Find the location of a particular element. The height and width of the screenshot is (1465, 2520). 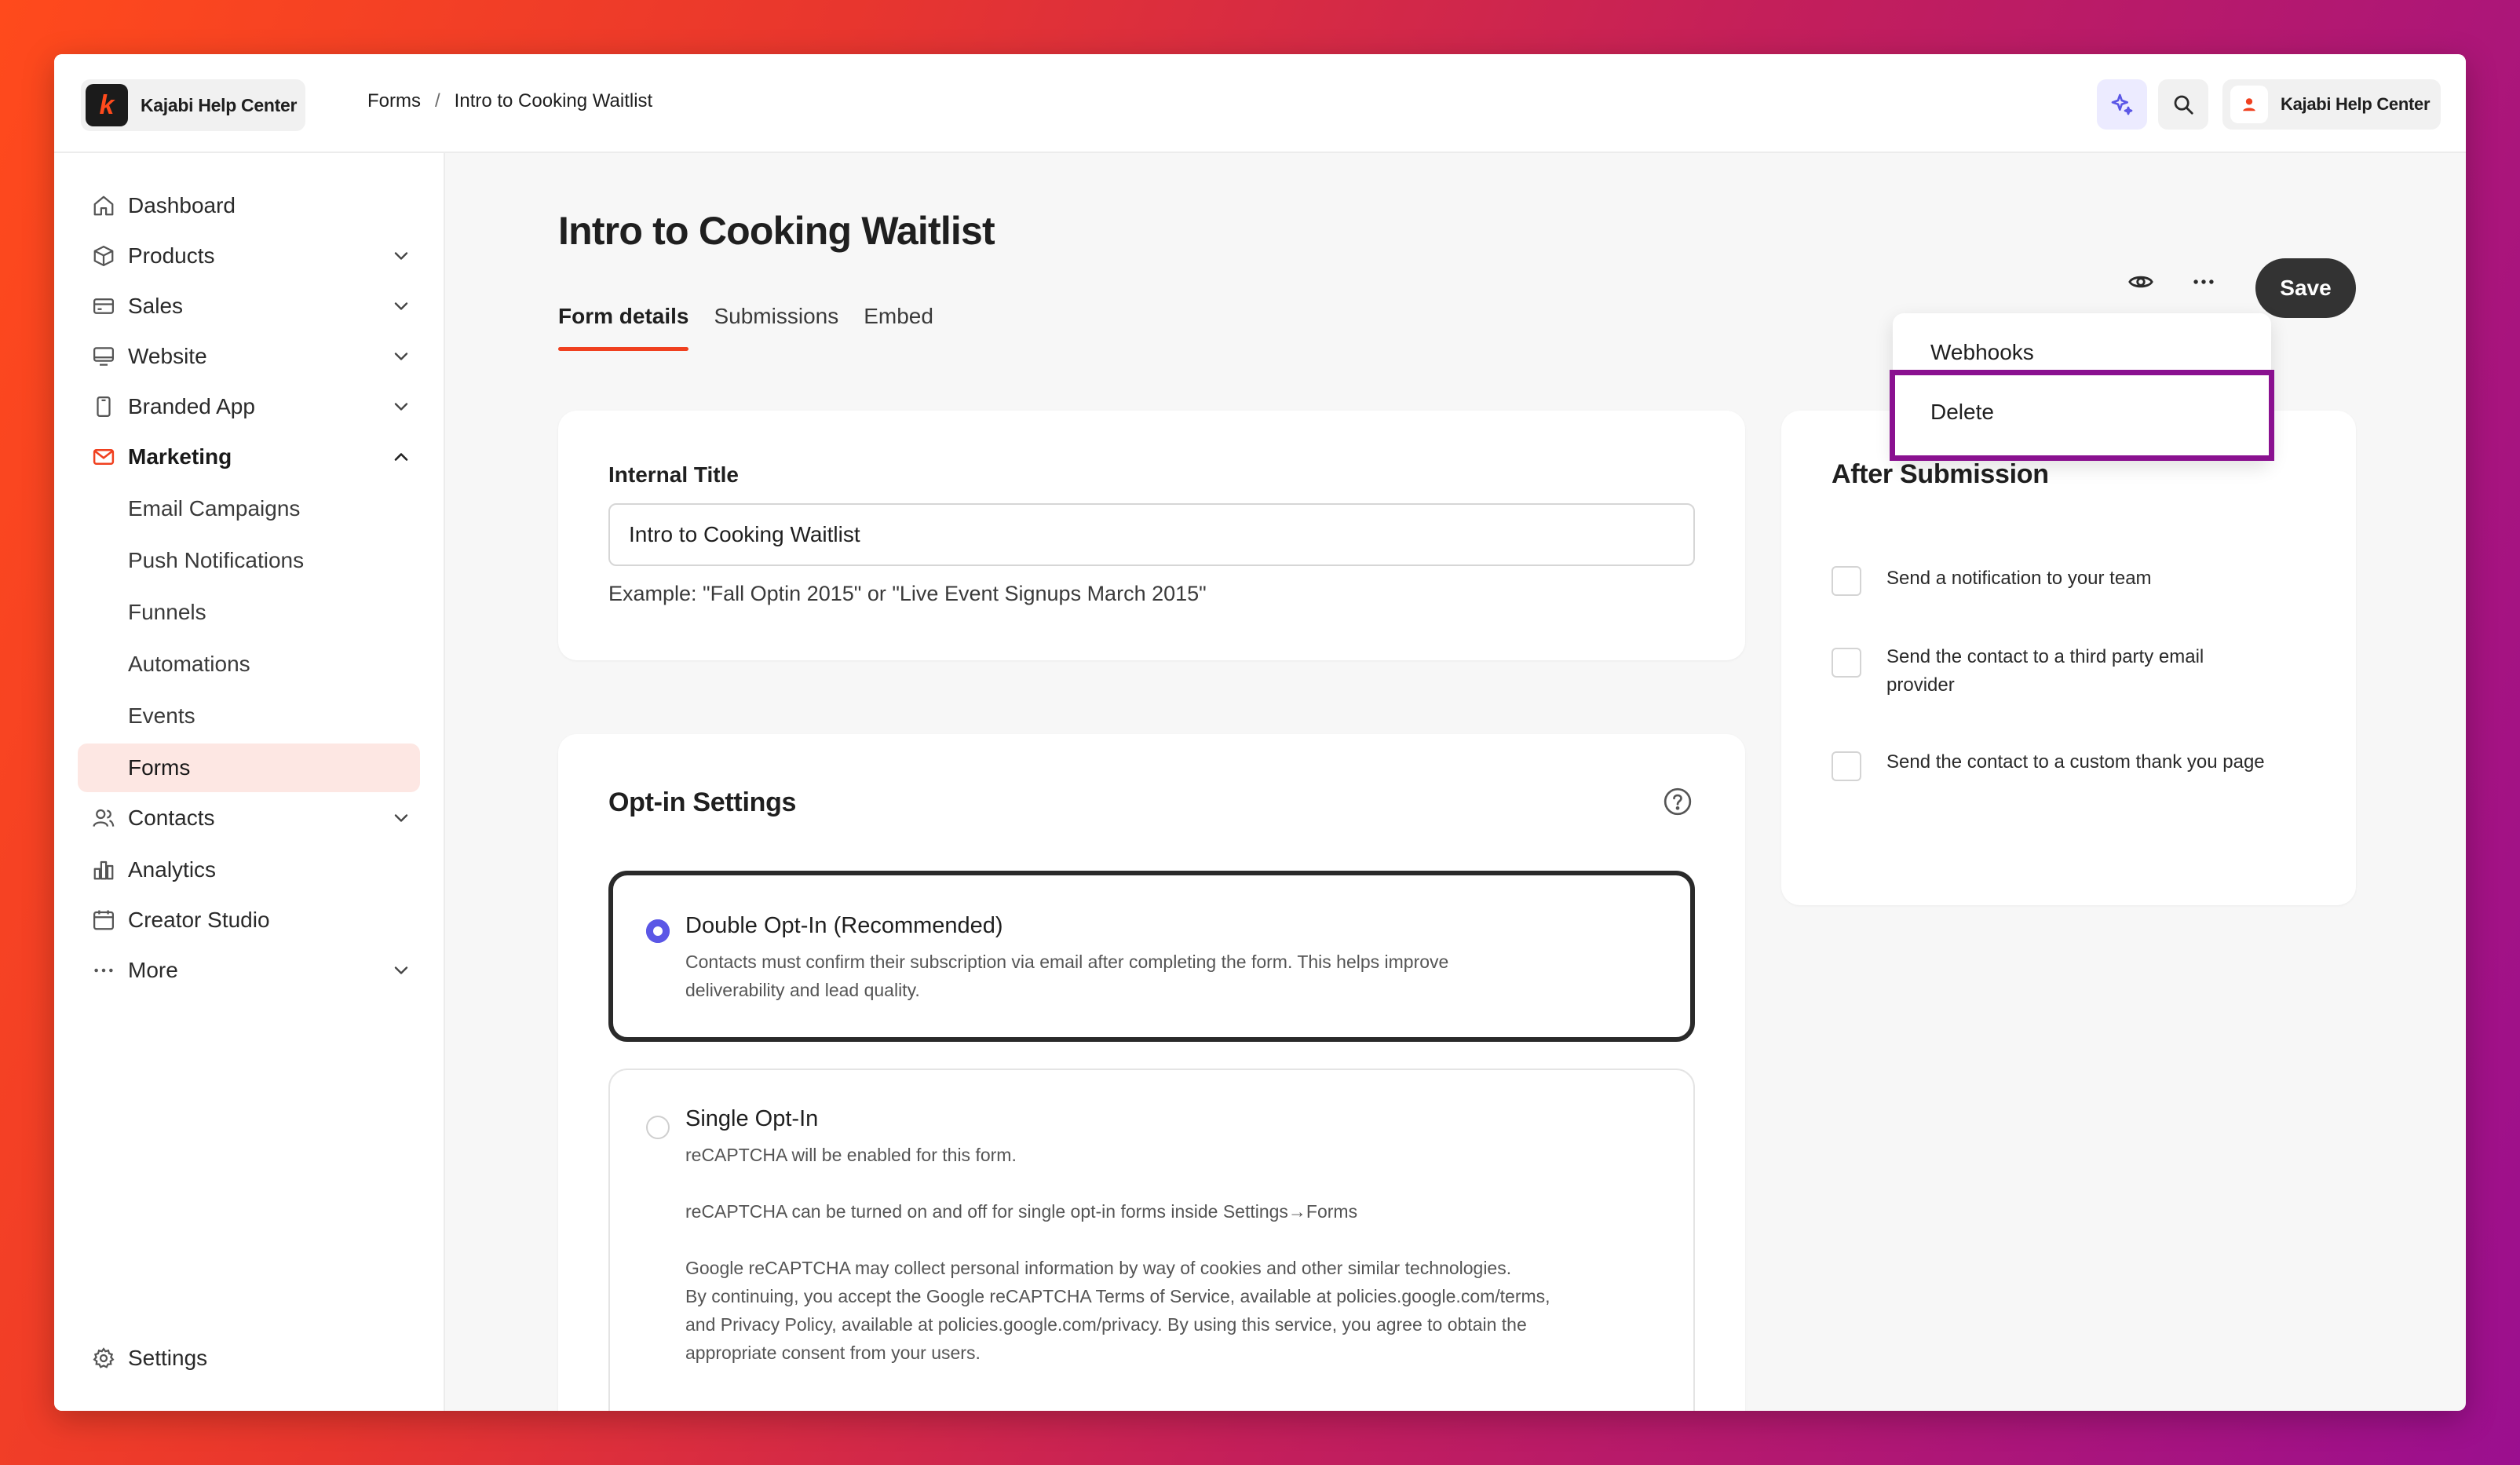

ai-assistant-button is located at coordinates (2122, 104).